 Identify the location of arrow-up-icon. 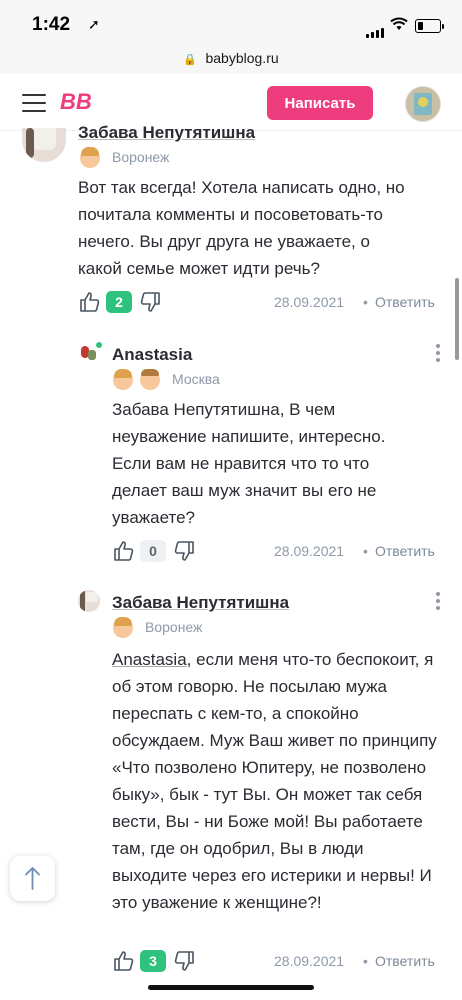
(32, 878).